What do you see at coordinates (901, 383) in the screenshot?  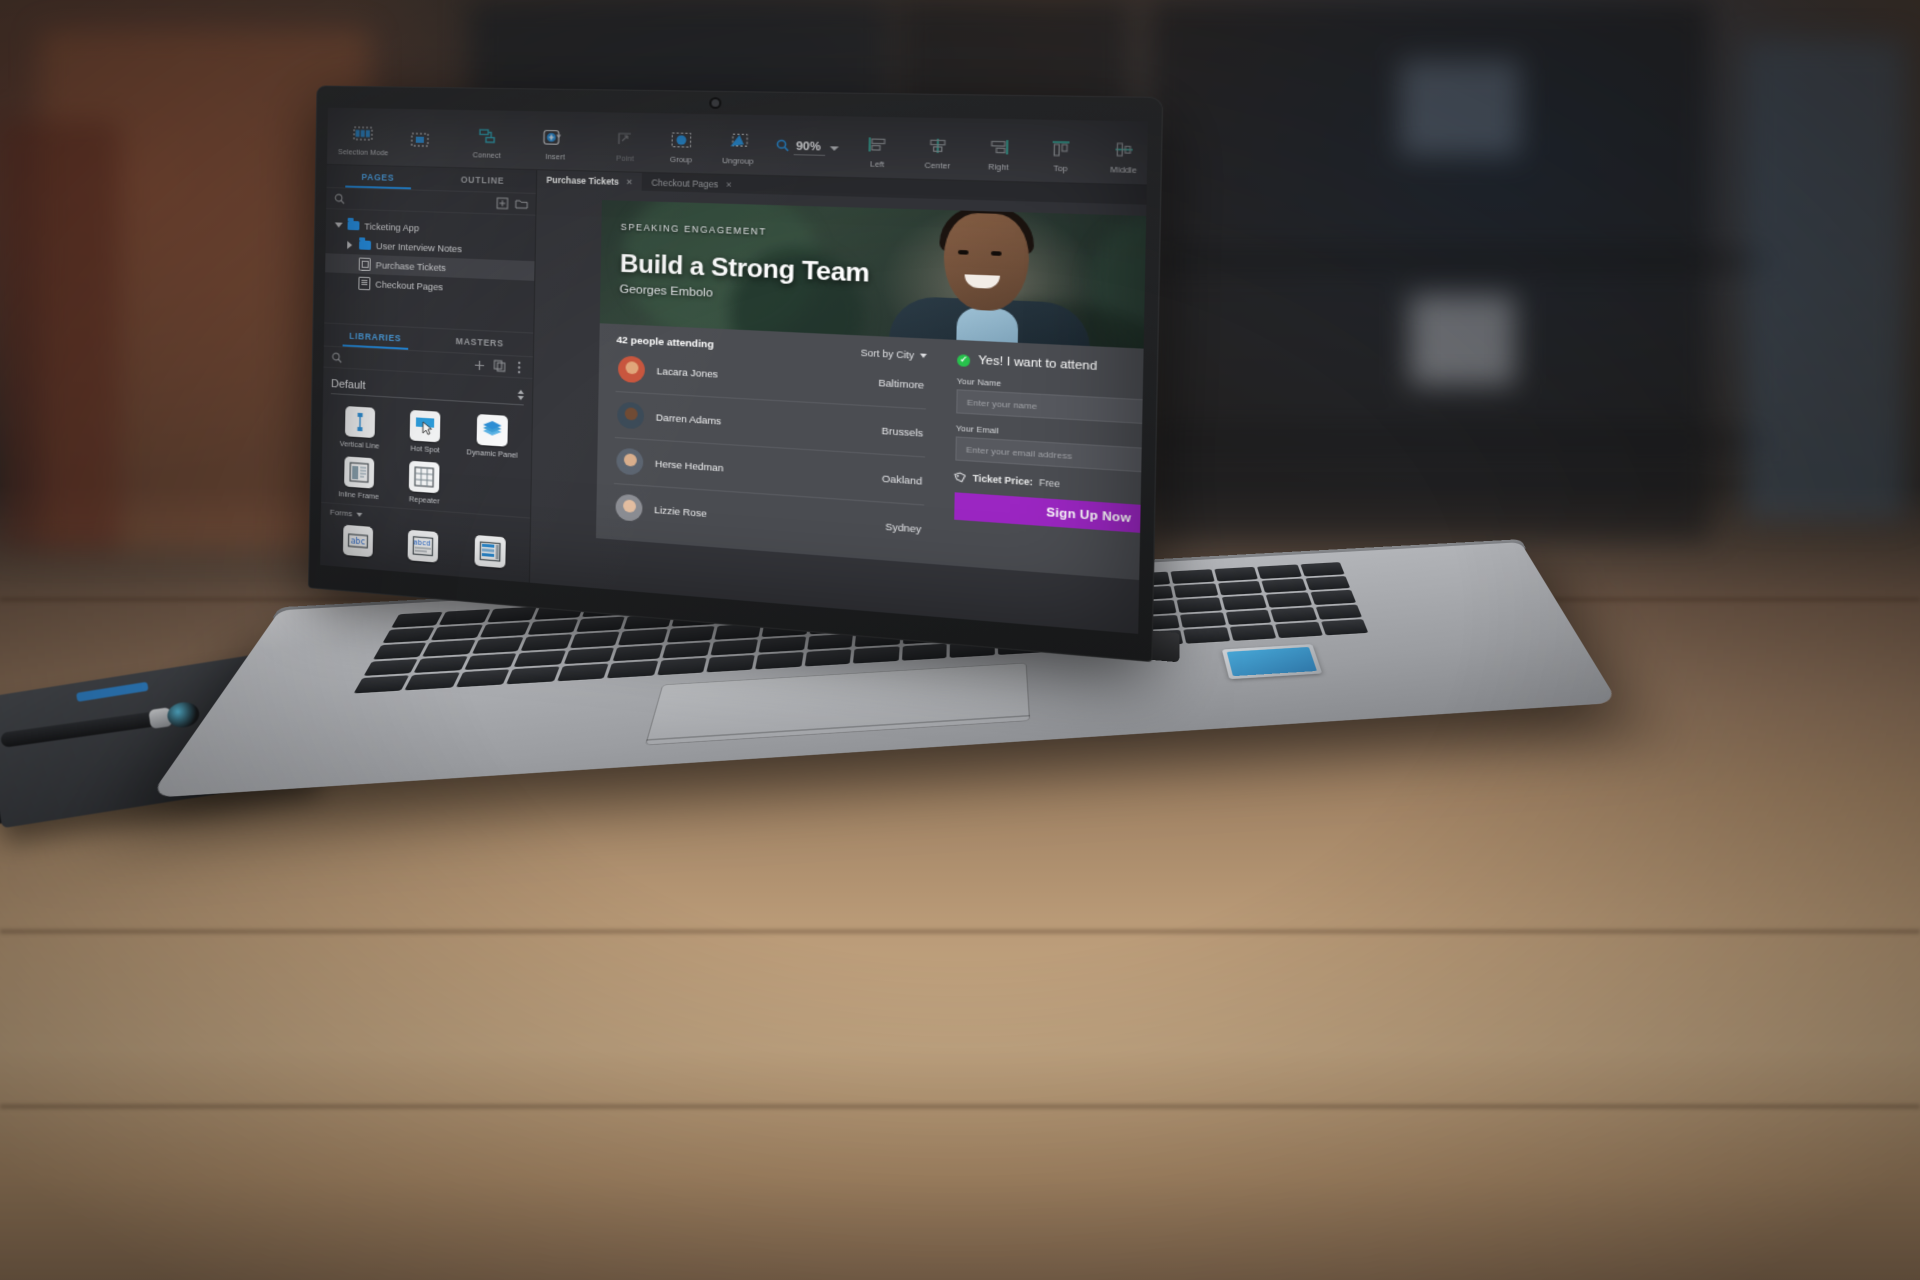 I see `attendee-city: Baltimore` at bounding box center [901, 383].